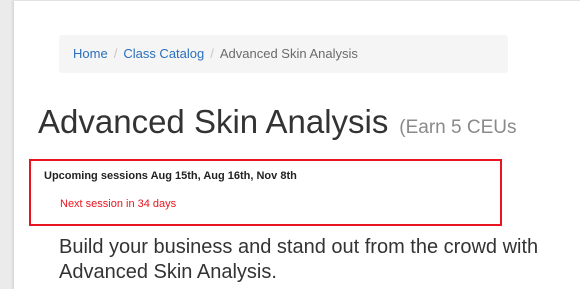  Describe the element at coordinates (458, 127) in the screenshot. I see `ceu-note: (Earn 5 CEUs` at that location.